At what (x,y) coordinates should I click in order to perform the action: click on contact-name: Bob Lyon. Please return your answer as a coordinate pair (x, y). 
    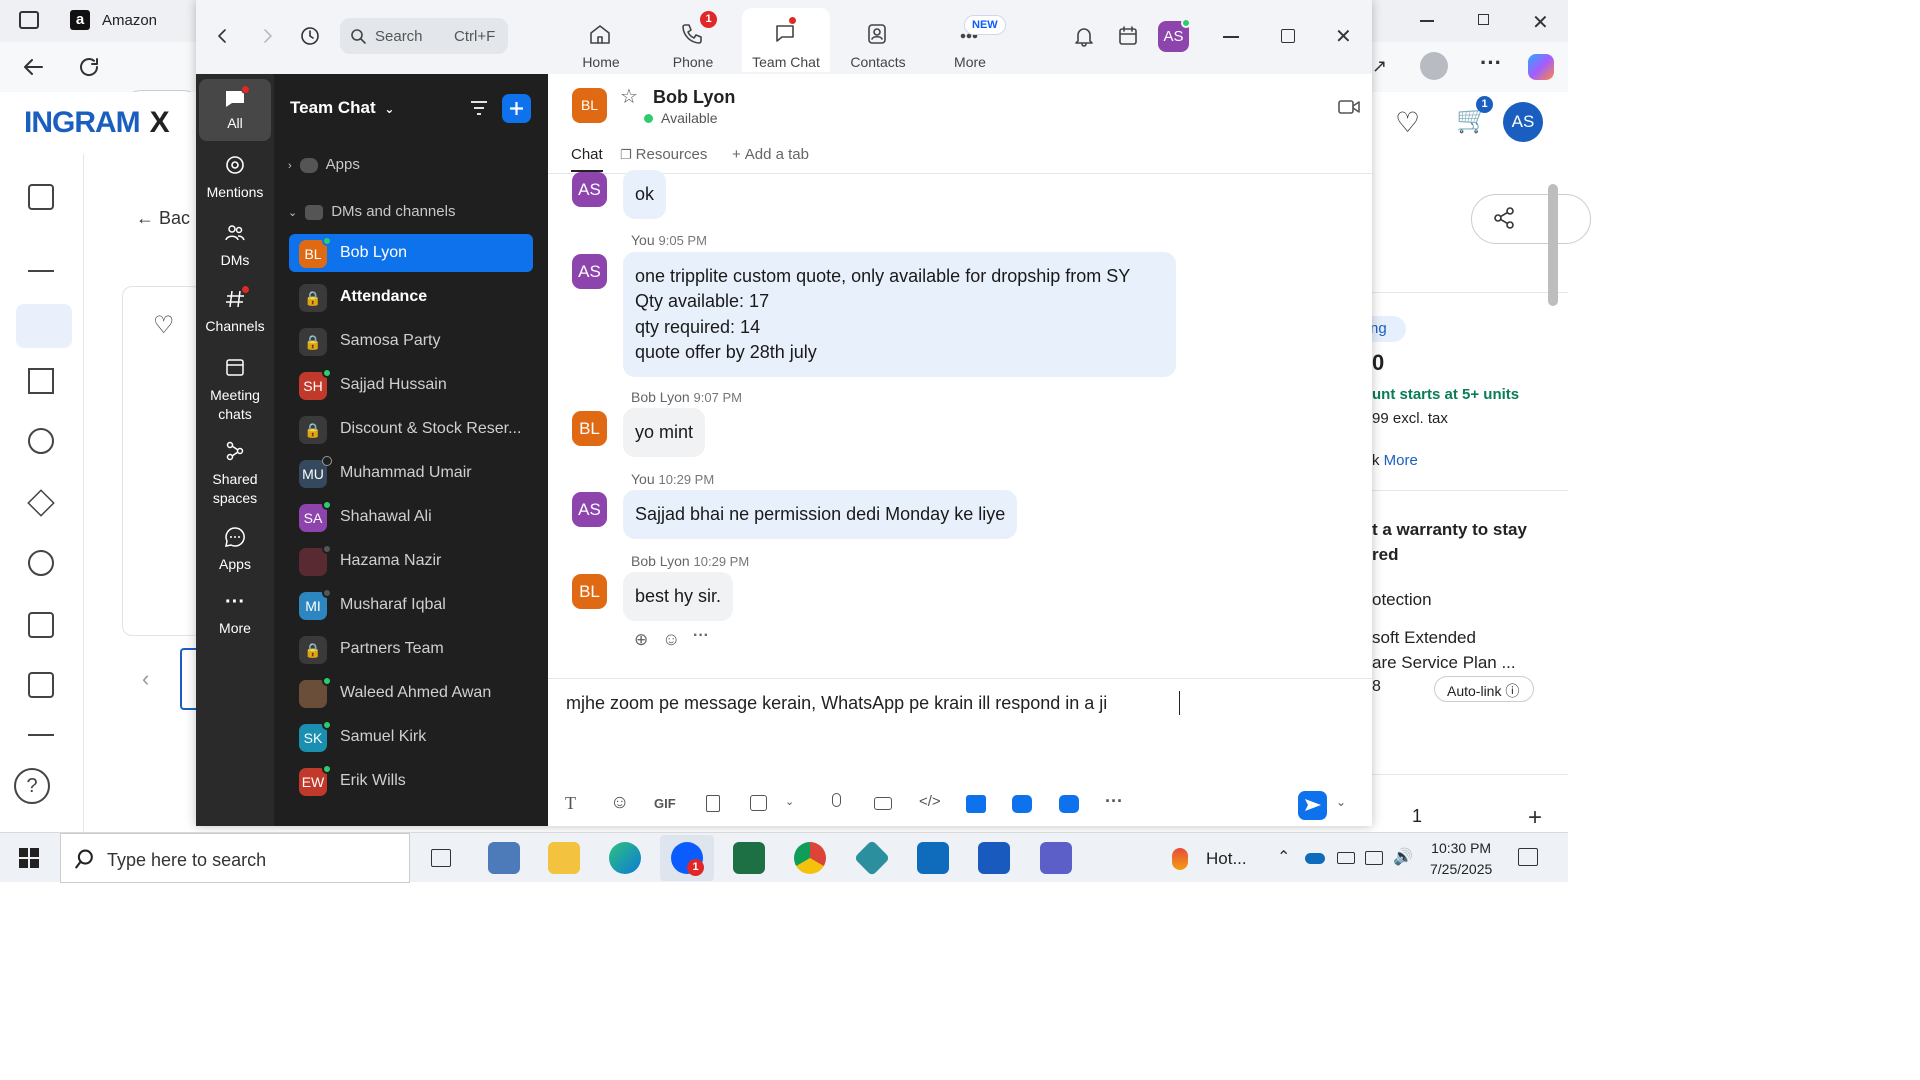
    Looking at the image, I should click on (694, 97).